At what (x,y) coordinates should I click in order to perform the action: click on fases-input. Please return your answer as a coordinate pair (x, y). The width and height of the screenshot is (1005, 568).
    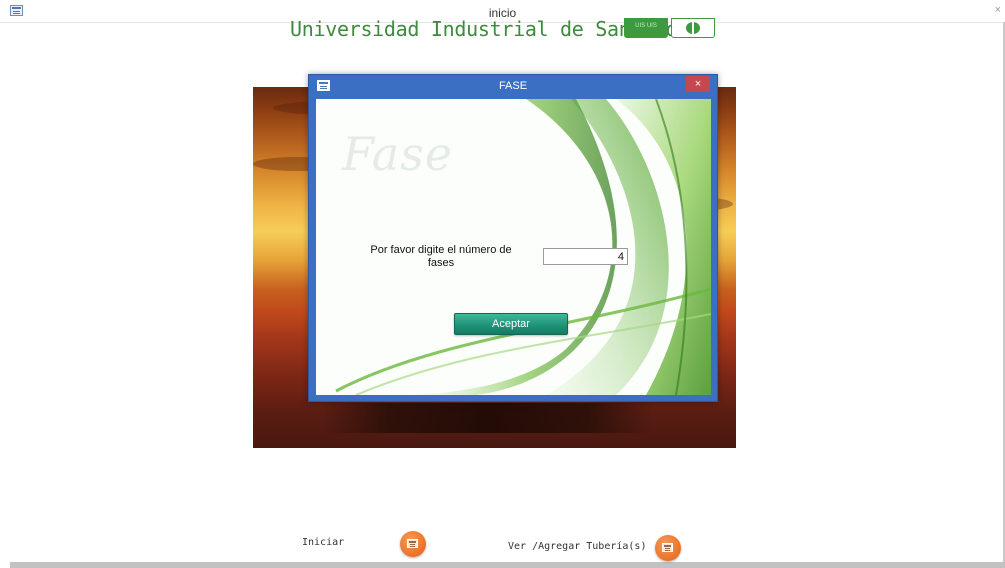
    Looking at the image, I should click on (585, 256).